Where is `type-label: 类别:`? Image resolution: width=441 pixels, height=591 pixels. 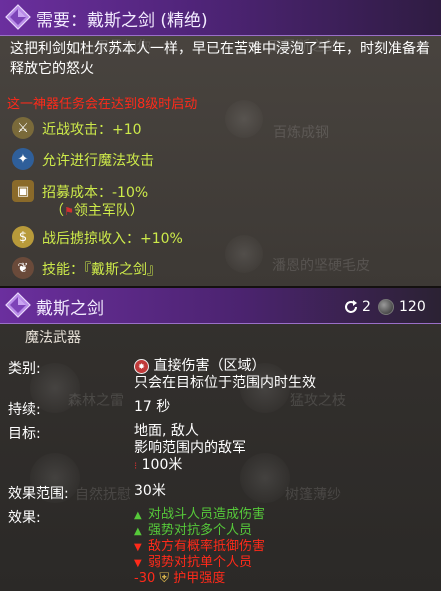
type-label: 类别: is located at coordinates (24, 369).